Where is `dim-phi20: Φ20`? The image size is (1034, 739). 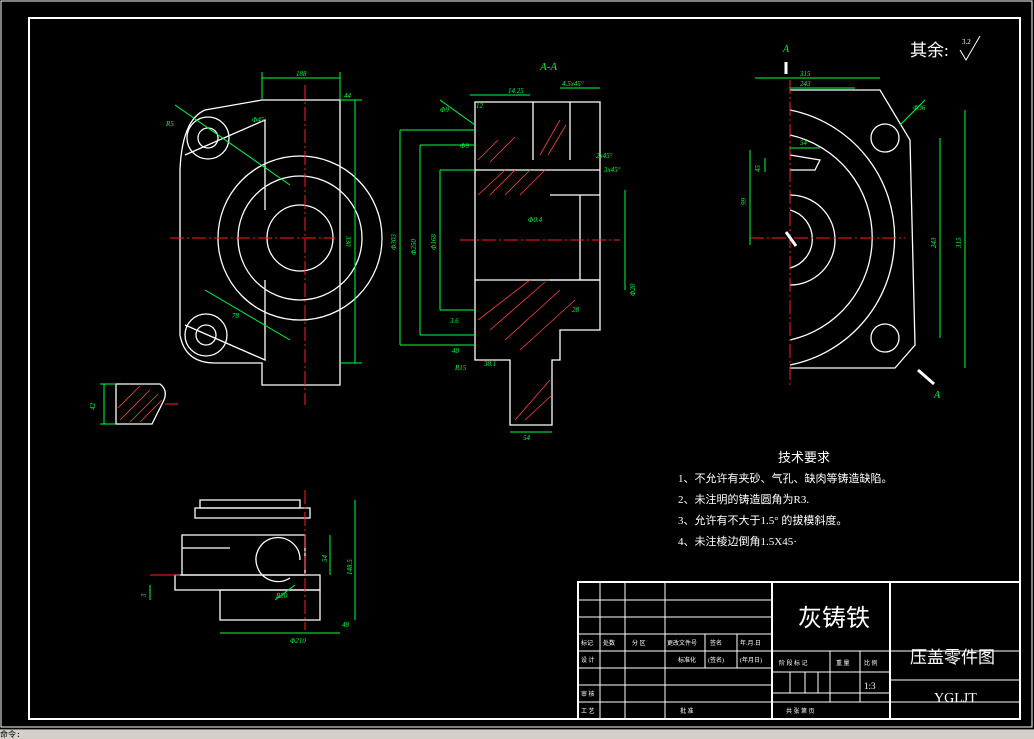 dim-phi20: Φ20 is located at coordinates (633, 289).